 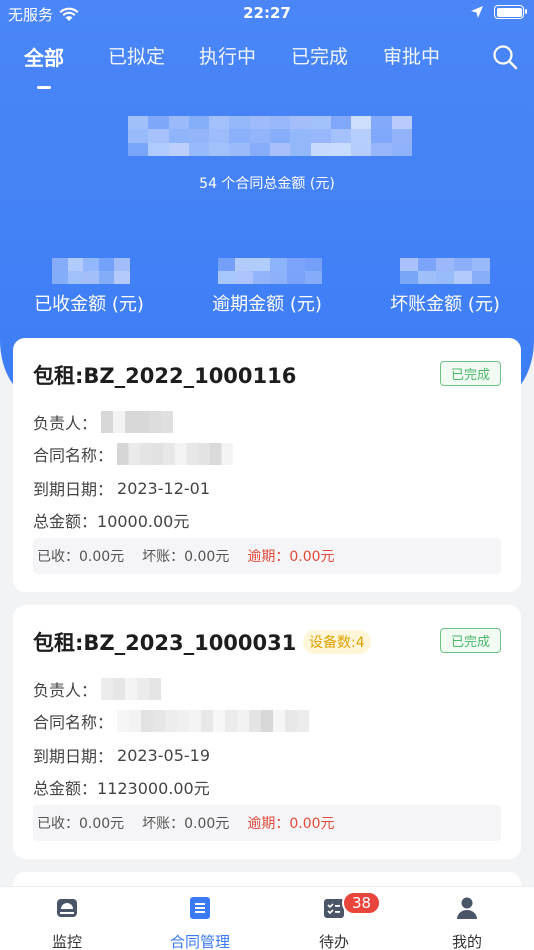 I want to click on filter-tabs: 全部 已拟定 执行中 已完成 审批中, so click(x=267, y=62).